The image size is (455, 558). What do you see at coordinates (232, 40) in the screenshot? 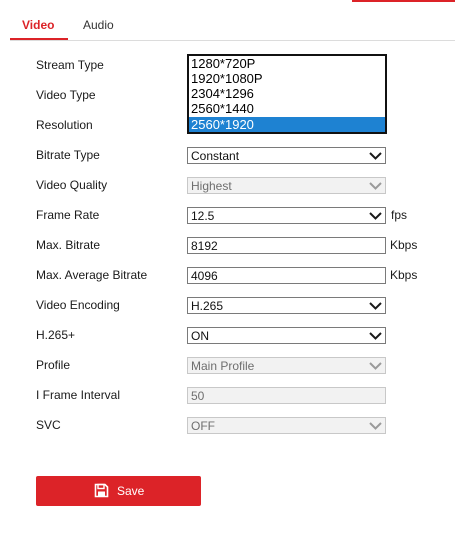
I see `tab-divider` at bounding box center [232, 40].